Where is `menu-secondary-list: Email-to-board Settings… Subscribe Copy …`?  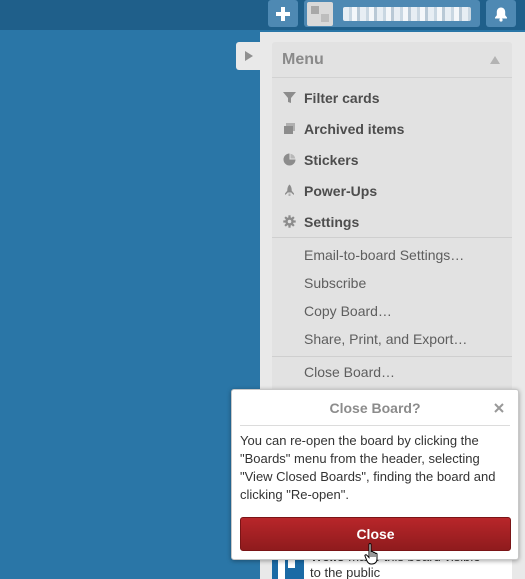 menu-secondary-list: Email-to-board Settings… Subscribe Copy … is located at coordinates (392, 295).